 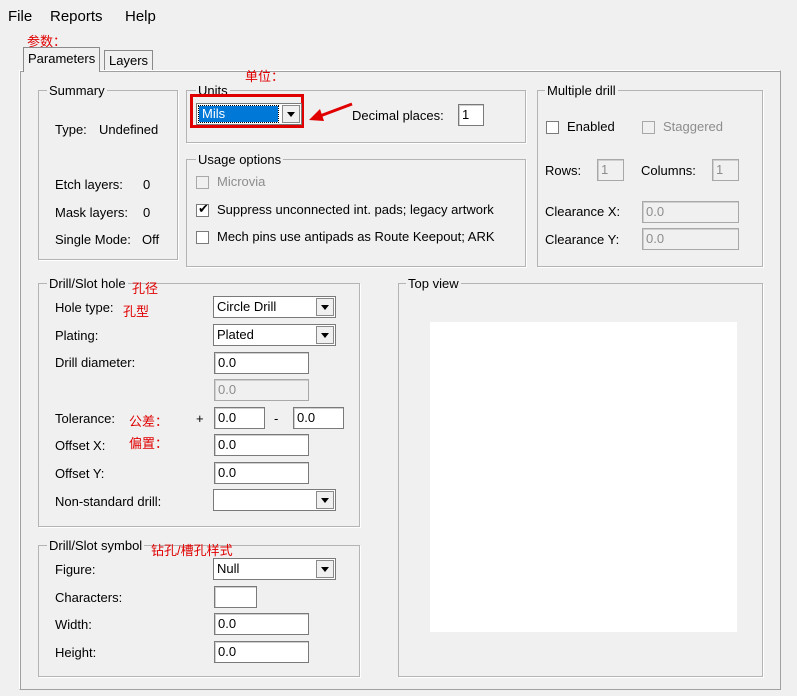 What do you see at coordinates (398, 115) in the screenshot?
I see `decimal-places-label: Decimal places:` at bounding box center [398, 115].